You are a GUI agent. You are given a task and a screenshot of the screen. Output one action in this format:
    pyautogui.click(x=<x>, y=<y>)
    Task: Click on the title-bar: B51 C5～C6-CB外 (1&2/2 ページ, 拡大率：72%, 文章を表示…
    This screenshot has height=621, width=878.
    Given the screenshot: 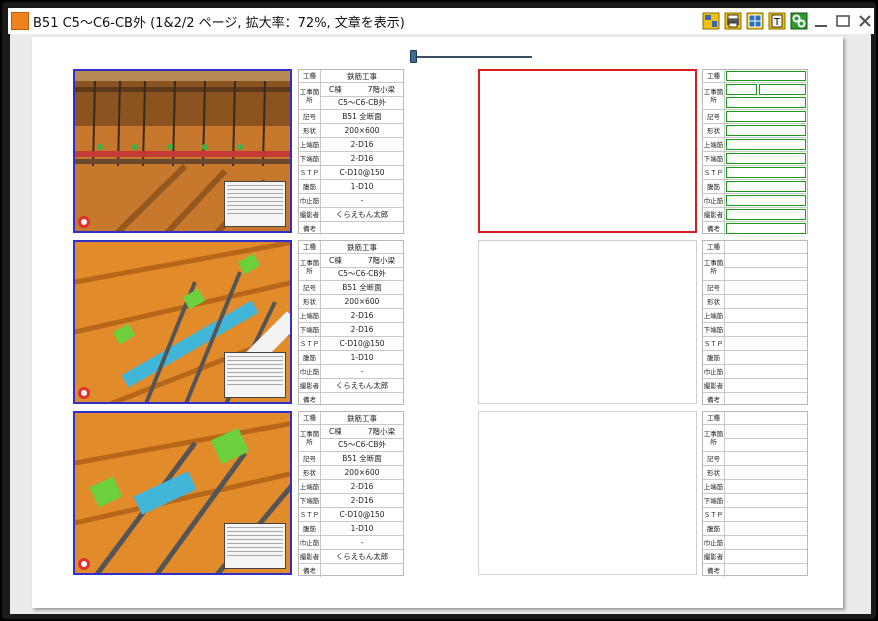 What is the action you would take?
    pyautogui.click(x=441, y=21)
    